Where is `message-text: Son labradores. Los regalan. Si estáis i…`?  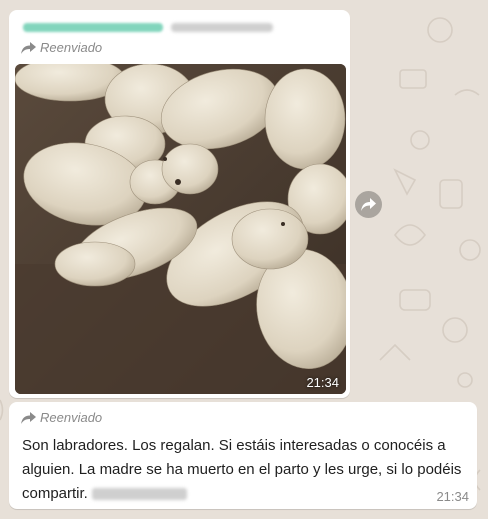
message-text: Son labradores. Los regalan. Si estáis i… is located at coordinates (246, 470).